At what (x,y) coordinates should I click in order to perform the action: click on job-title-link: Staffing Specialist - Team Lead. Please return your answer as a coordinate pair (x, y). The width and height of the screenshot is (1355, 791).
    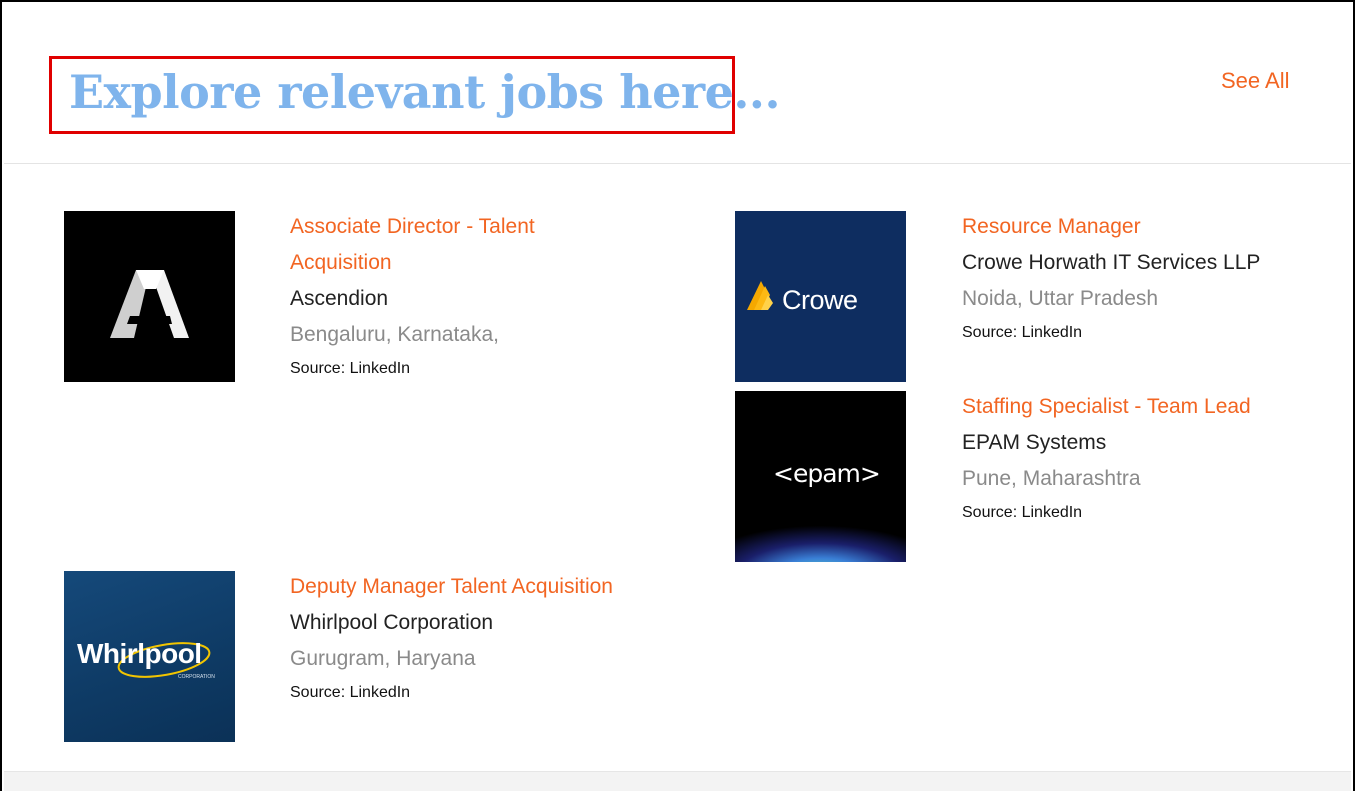
    Looking at the image, I should click on (1152, 407).